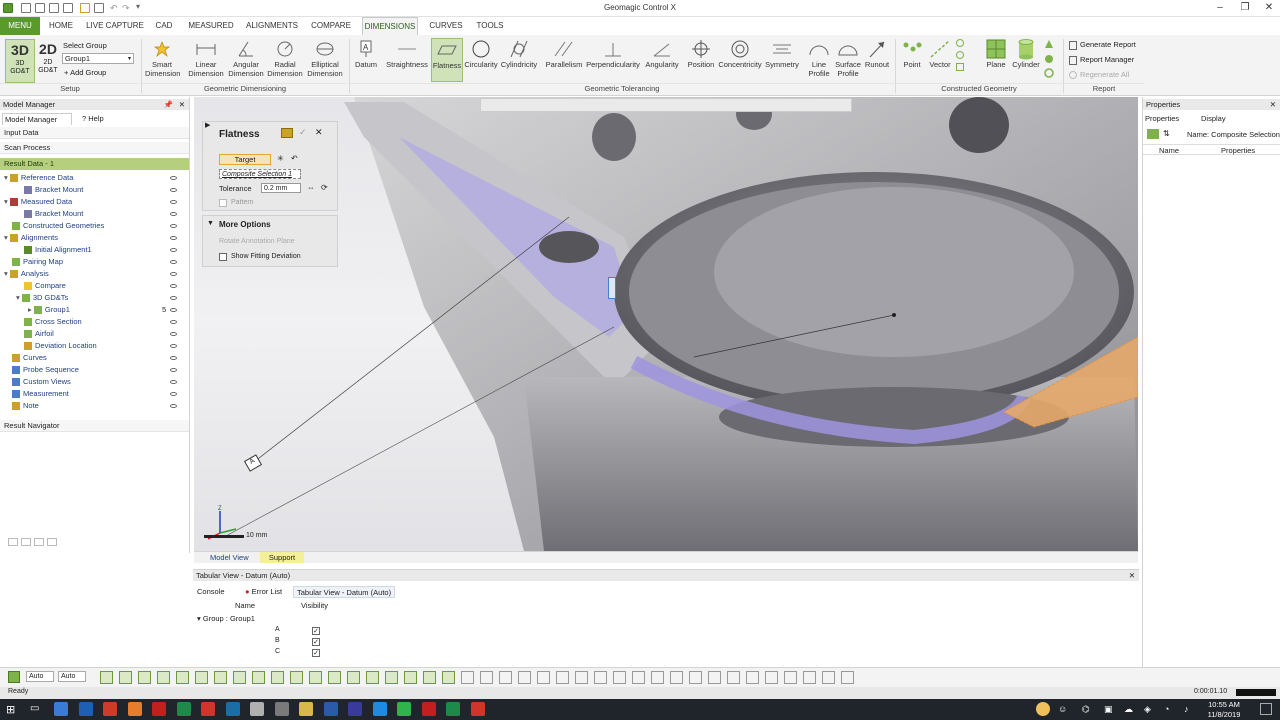 The width and height of the screenshot is (1280, 720). Describe the element at coordinates (42, 298) in the screenshot. I see `tree-item: ▾ 3D GD&Ts` at that location.